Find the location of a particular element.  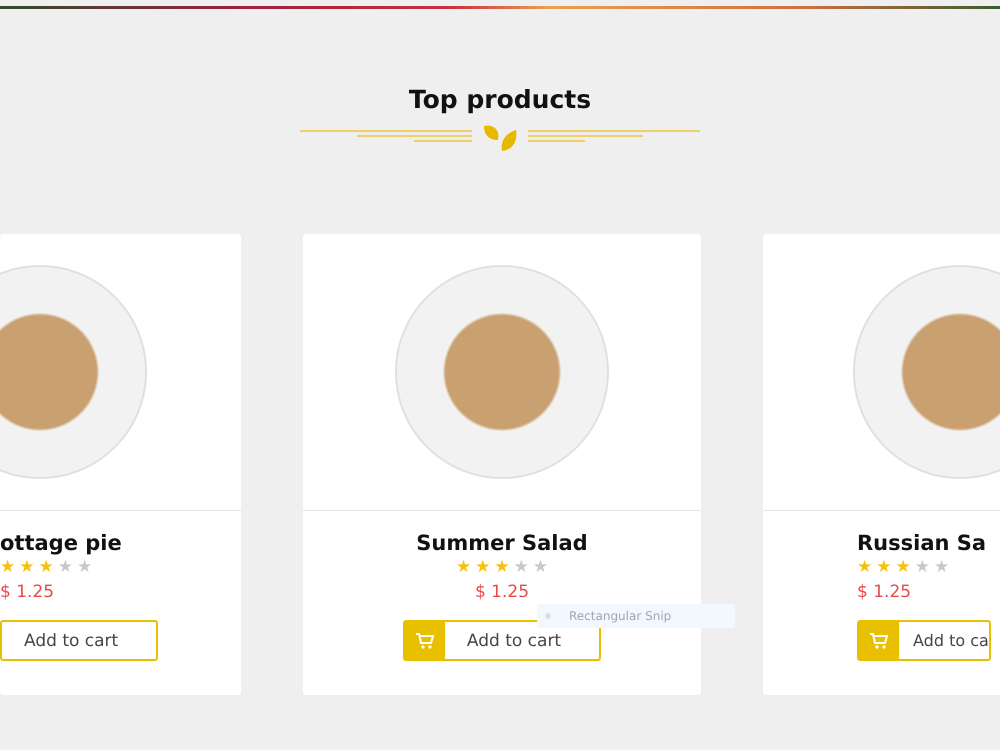

product-name: ottage pie is located at coordinates (61, 543).